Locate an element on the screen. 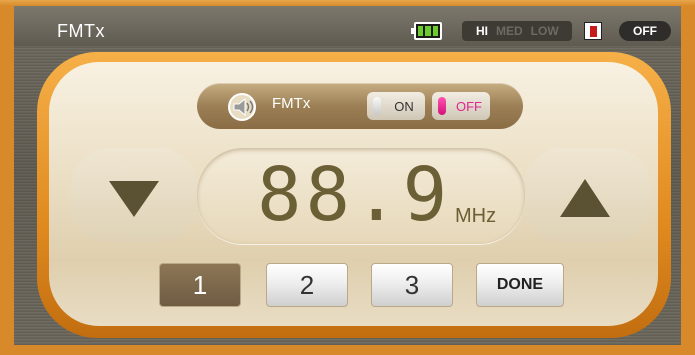  speaker-icon is located at coordinates (242, 107).